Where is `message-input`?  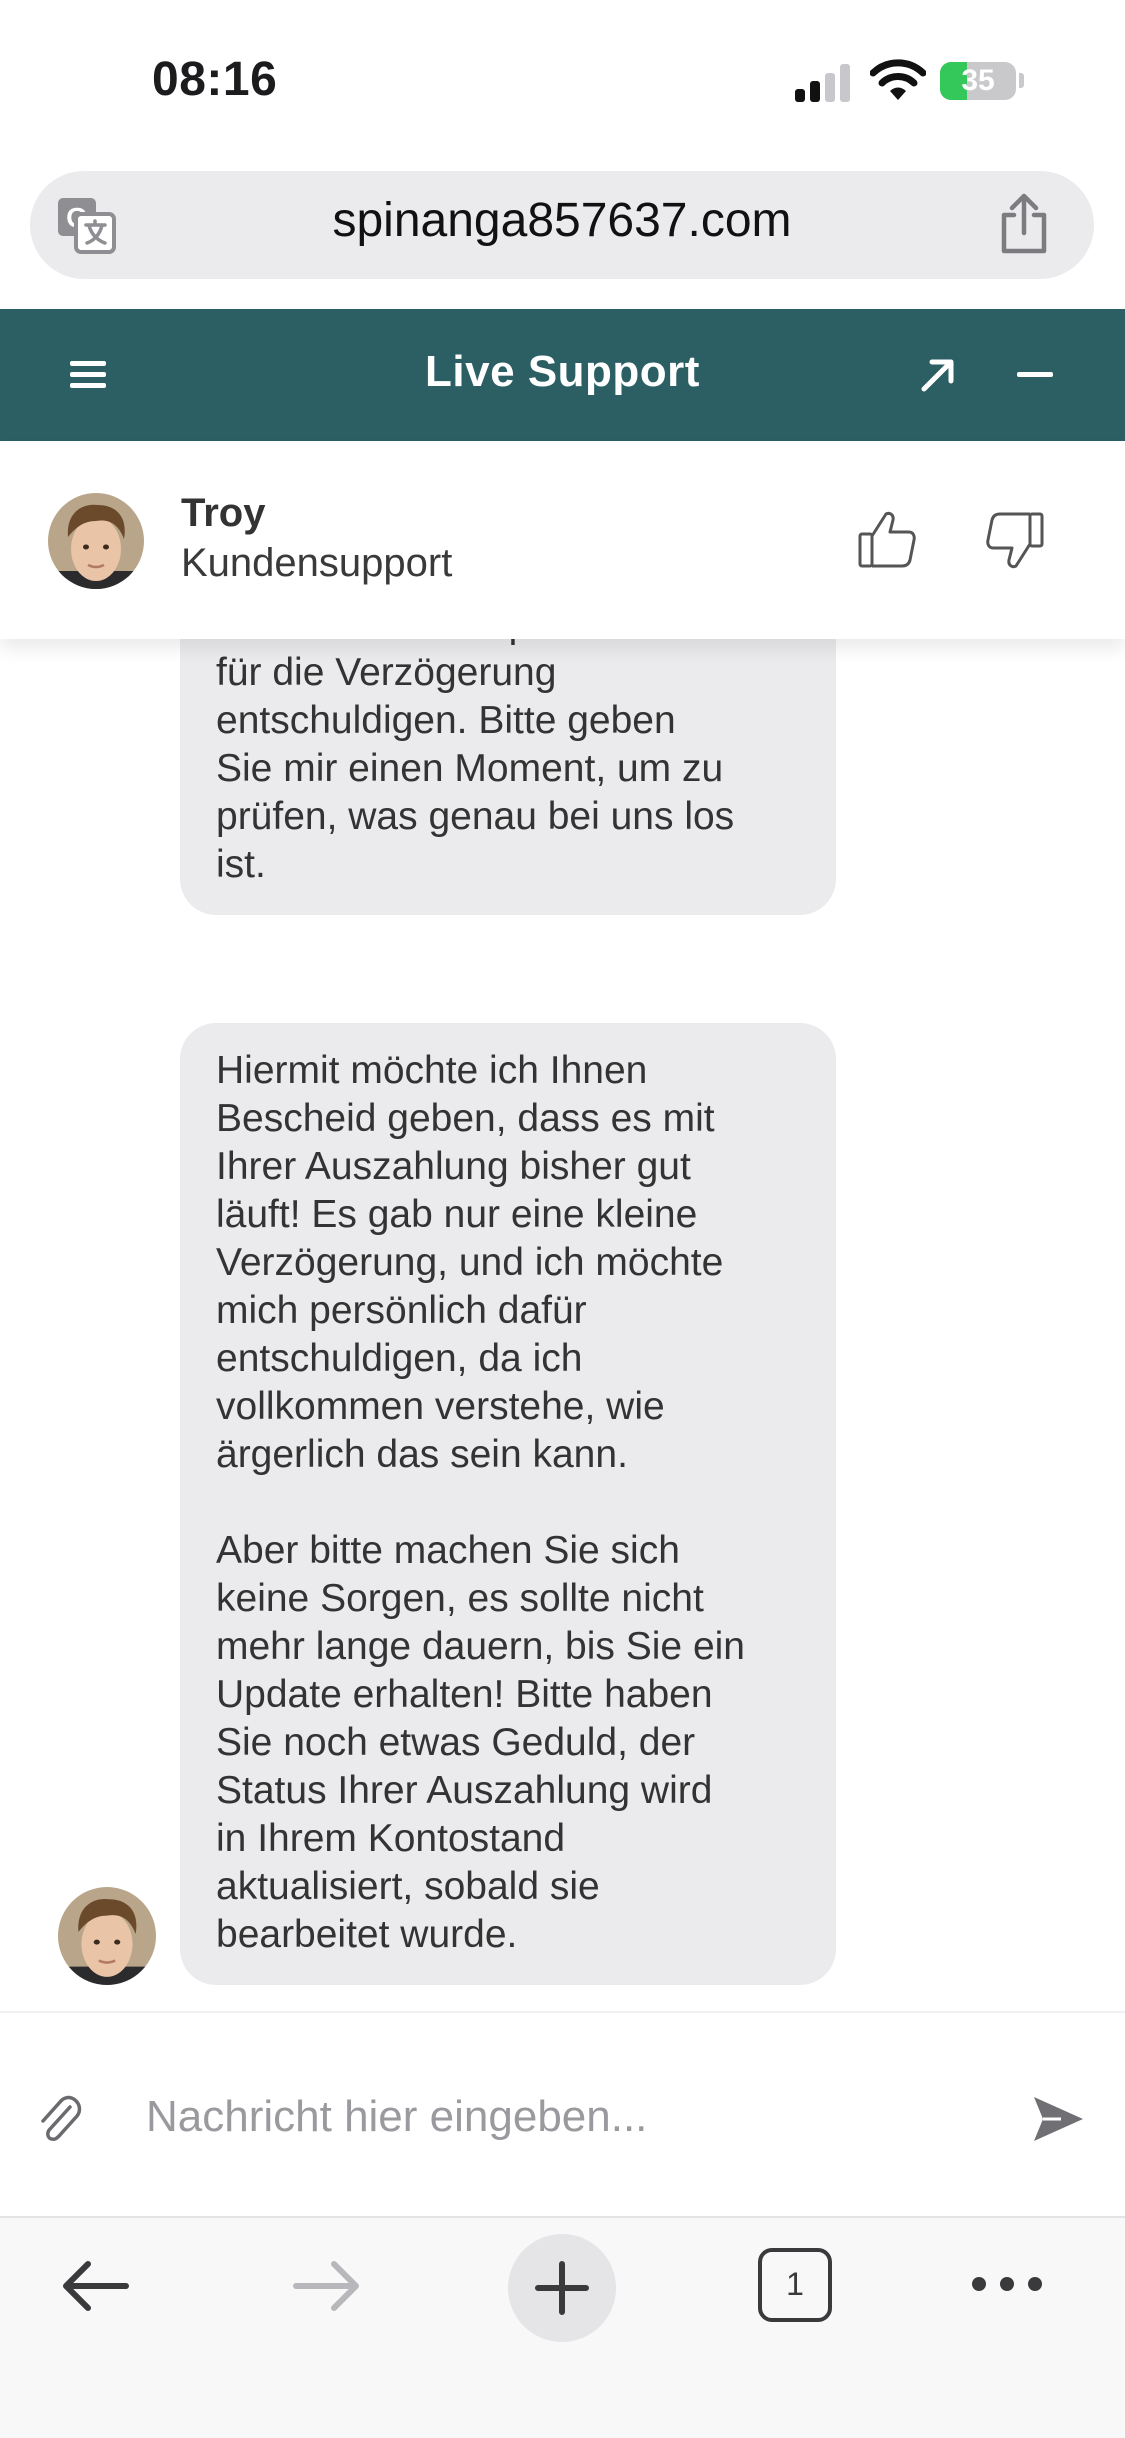
message-input is located at coordinates (556, 2117).